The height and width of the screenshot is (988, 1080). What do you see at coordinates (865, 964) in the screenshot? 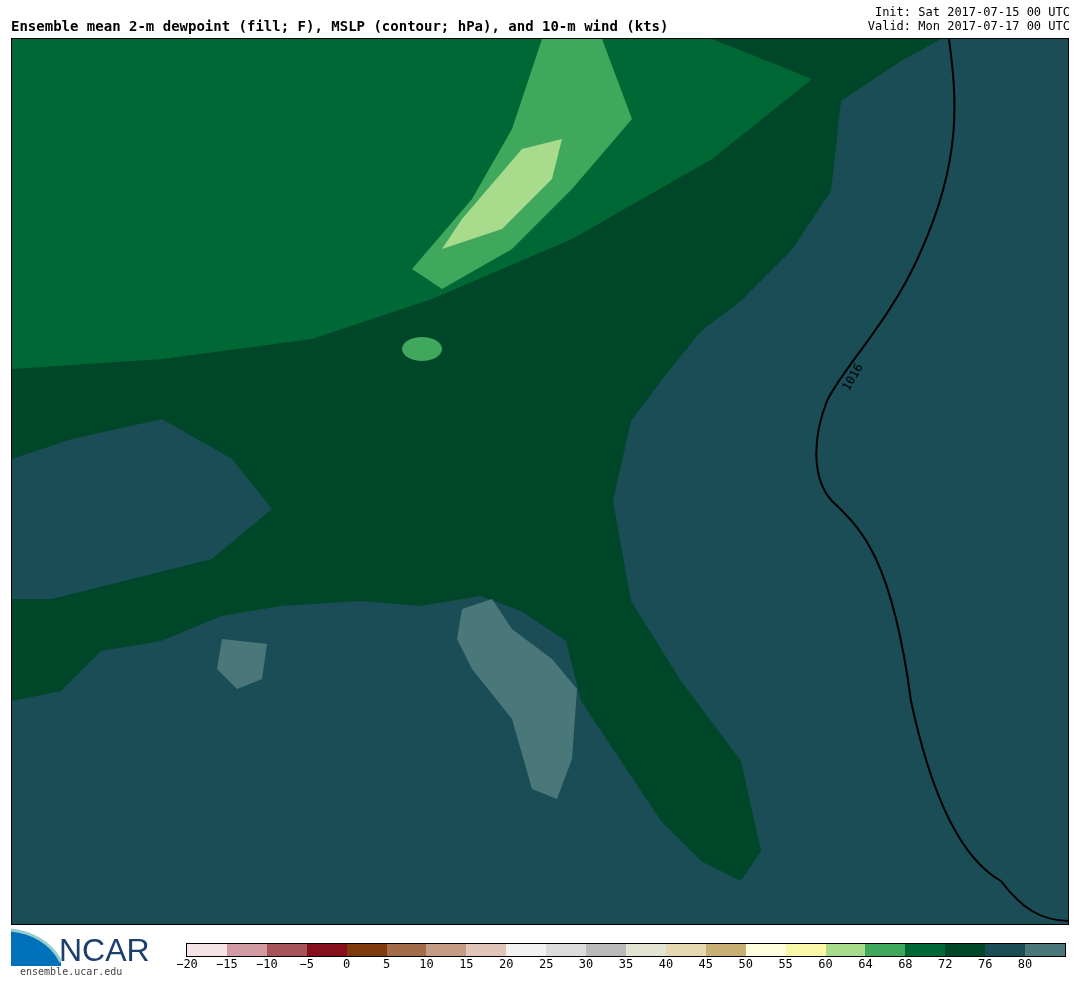
I see `tick-label: 64` at bounding box center [865, 964].